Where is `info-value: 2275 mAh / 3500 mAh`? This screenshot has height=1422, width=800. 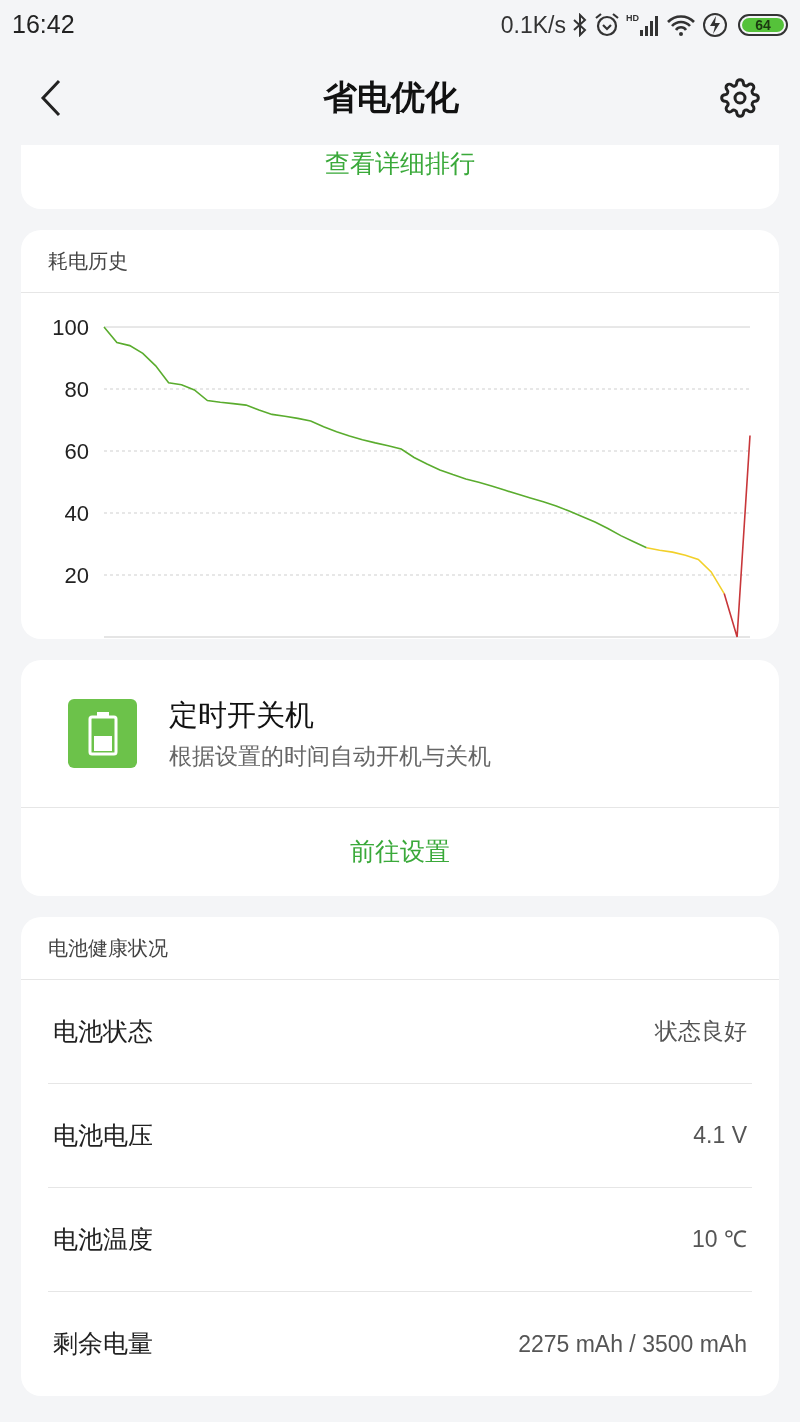
info-value: 2275 mAh / 3500 mAh is located at coordinates (632, 1344).